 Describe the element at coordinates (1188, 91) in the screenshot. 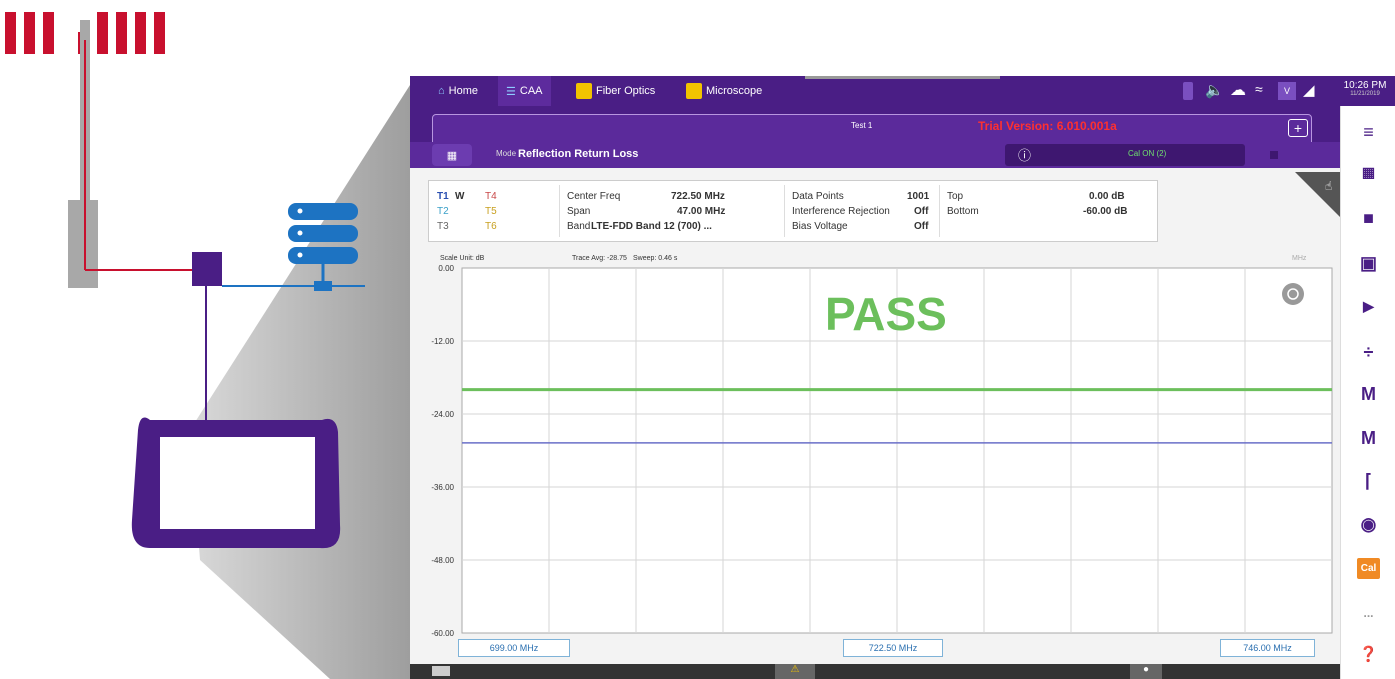

I see `battery-icon` at that location.